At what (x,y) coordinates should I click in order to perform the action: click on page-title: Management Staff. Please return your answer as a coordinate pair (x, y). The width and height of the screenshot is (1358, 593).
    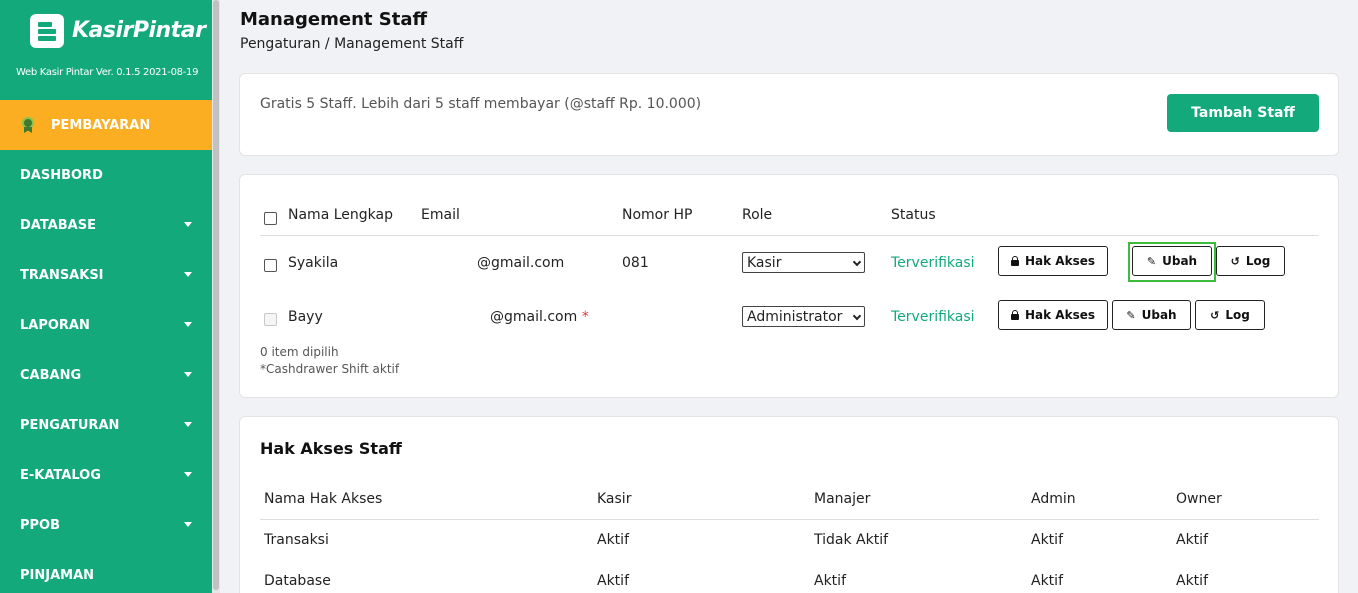
    Looking at the image, I should click on (334, 19).